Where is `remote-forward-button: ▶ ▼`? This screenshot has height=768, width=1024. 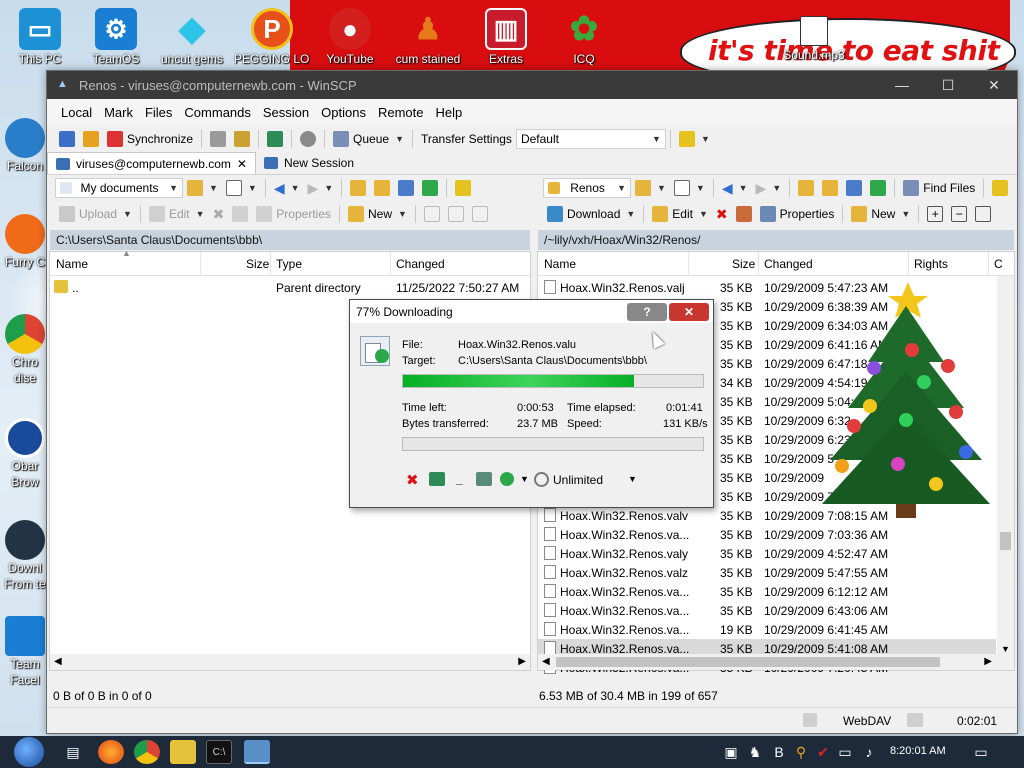
remote-forward-button: ▶ ▼ is located at coordinates (769, 188).